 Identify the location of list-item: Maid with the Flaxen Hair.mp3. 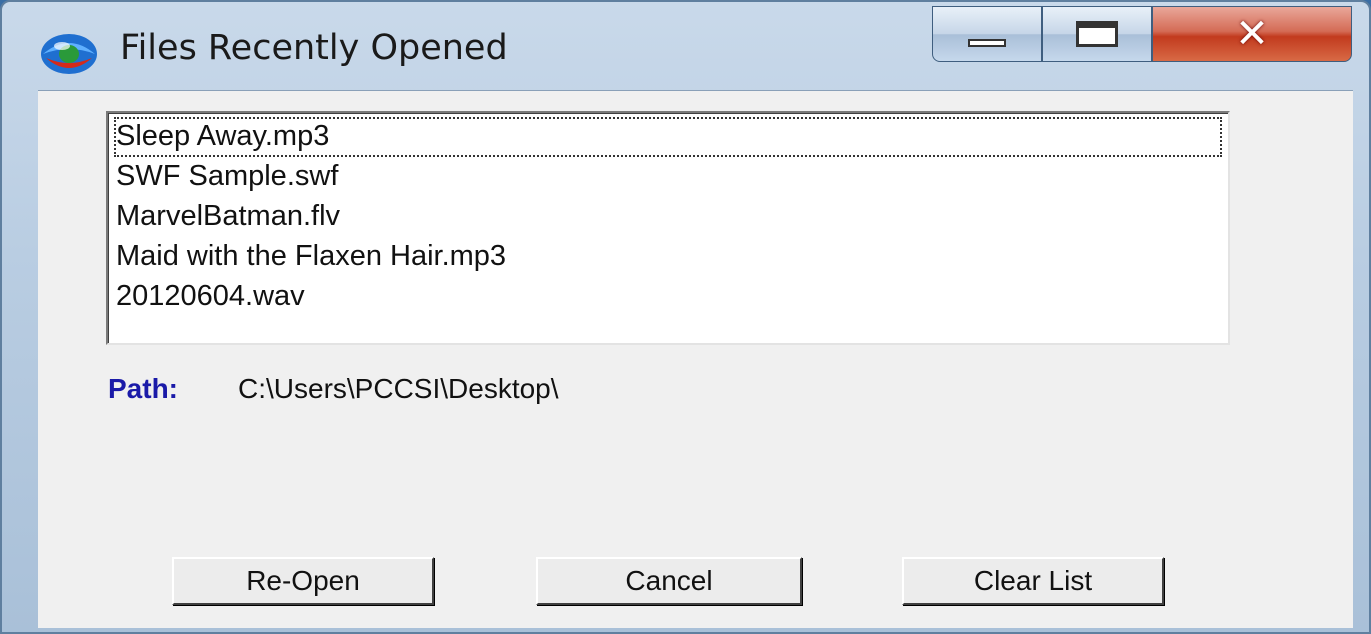
(668, 257).